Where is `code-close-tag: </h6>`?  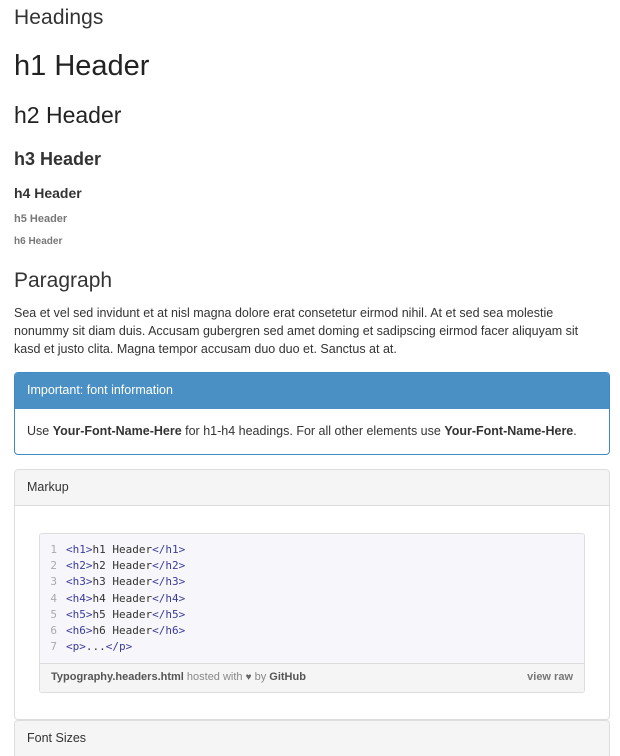
code-close-tag: </h6> is located at coordinates (169, 631).